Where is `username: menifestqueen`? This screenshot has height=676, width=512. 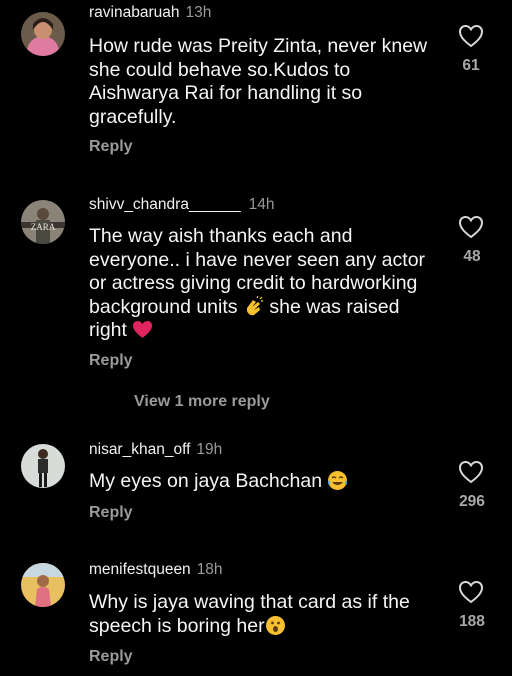 username: menifestqueen is located at coordinates (140, 569).